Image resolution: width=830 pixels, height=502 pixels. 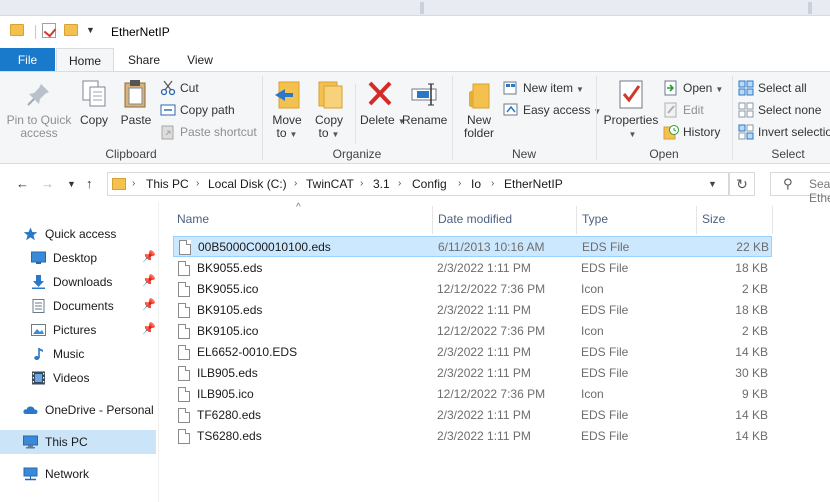 What do you see at coordinates (78, 410) in the screenshot?
I see `nav-item-onedrive: OneDrive - Personal` at bounding box center [78, 410].